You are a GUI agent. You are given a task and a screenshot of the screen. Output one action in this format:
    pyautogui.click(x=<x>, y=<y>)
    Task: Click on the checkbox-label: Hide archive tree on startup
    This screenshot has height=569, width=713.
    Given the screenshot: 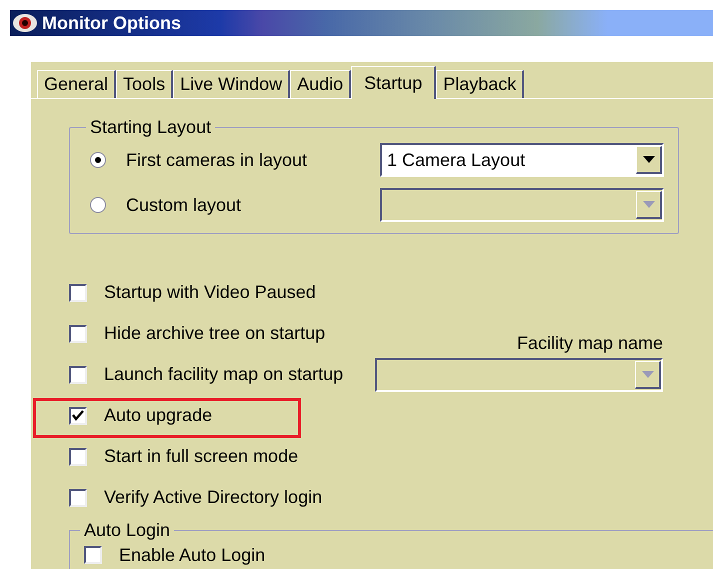 What is the action you would take?
    pyautogui.click(x=215, y=333)
    